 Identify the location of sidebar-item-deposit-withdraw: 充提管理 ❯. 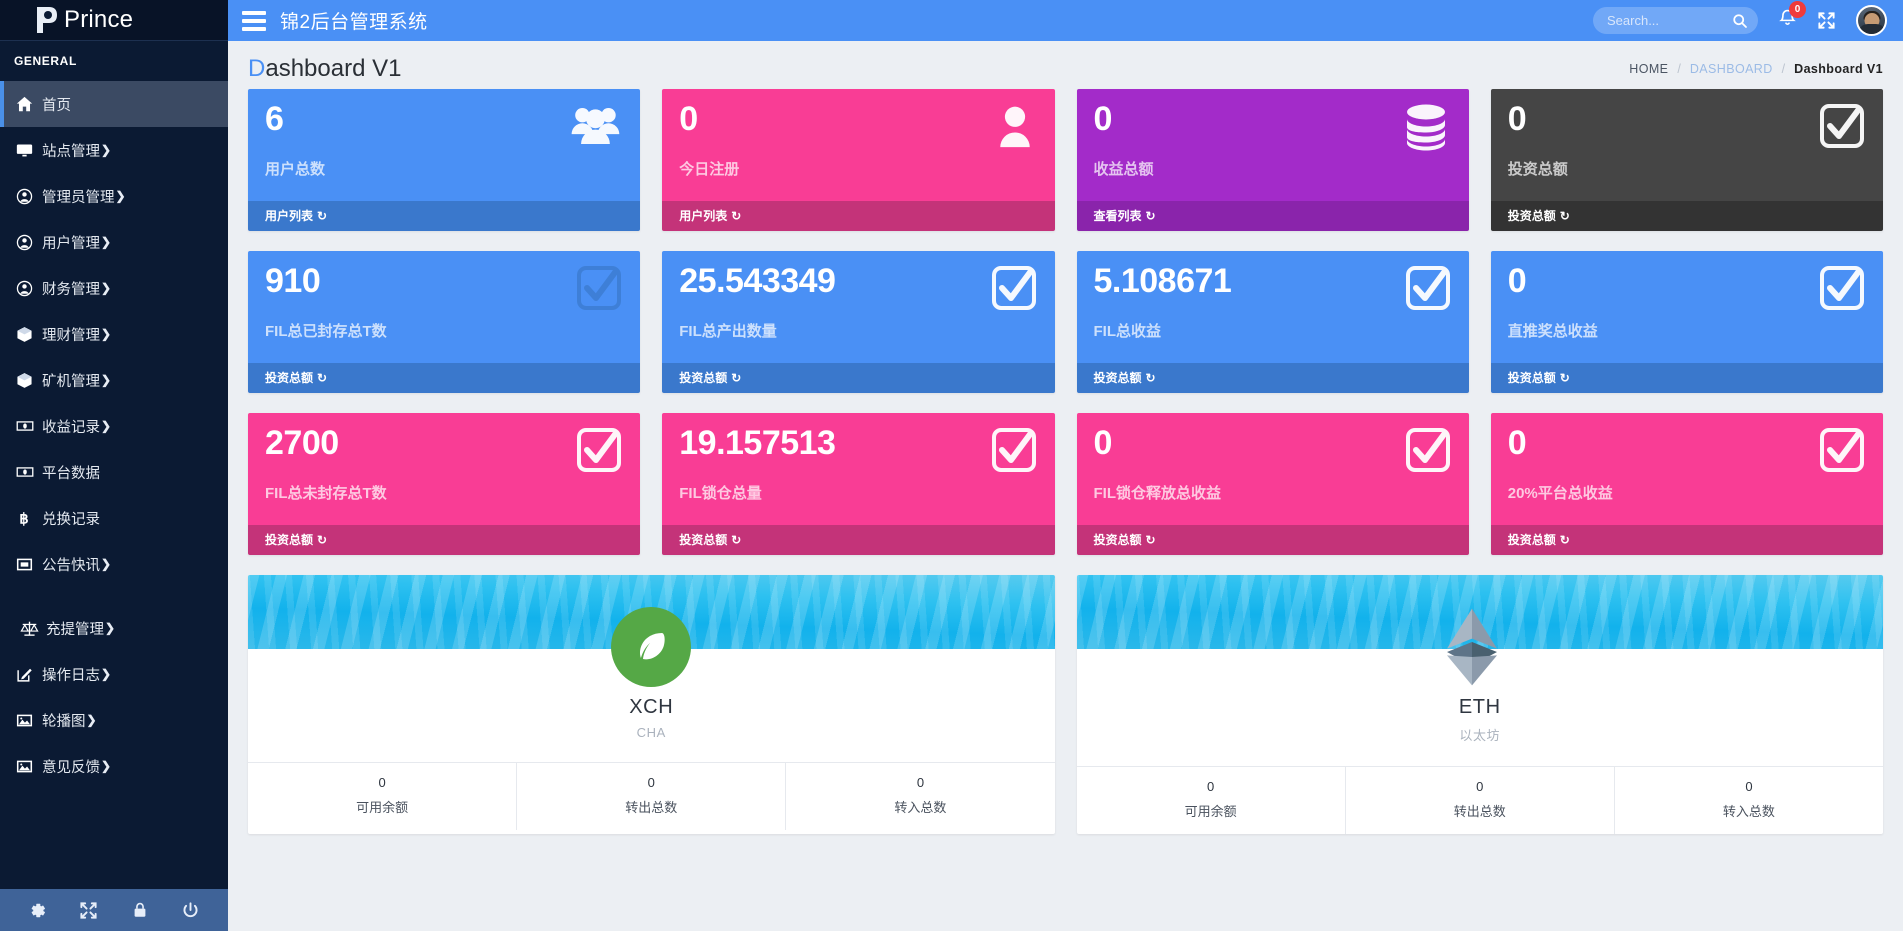
(114, 628).